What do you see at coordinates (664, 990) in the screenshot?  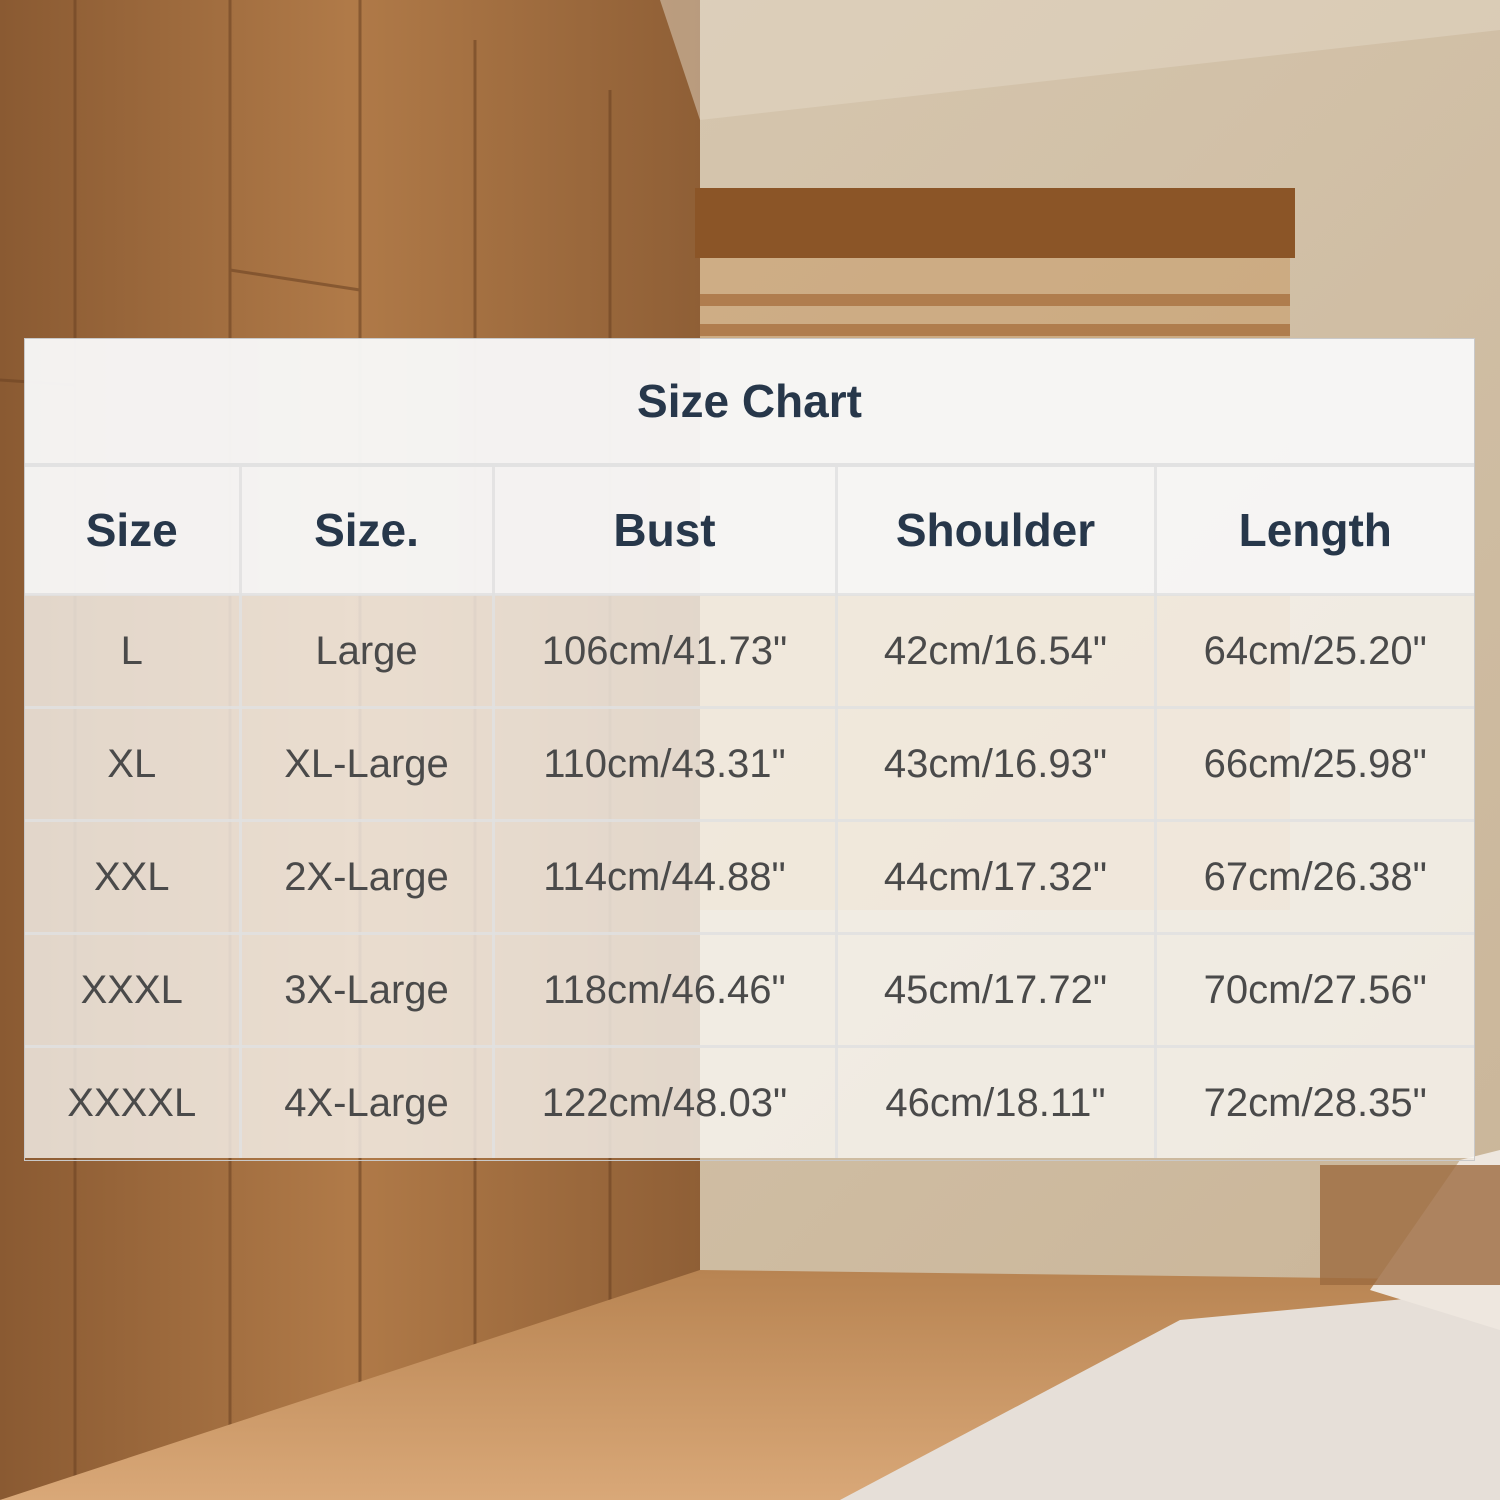 I see `cell-bust: 118cm/46.46"` at bounding box center [664, 990].